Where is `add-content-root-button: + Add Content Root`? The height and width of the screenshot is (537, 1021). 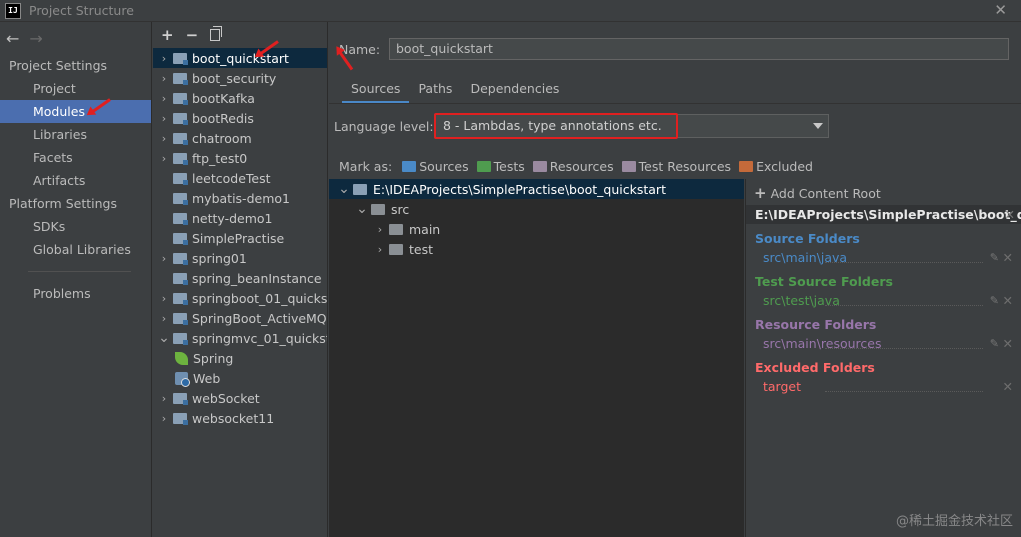 add-content-root-button: + Add Content Root is located at coordinates (883, 192).